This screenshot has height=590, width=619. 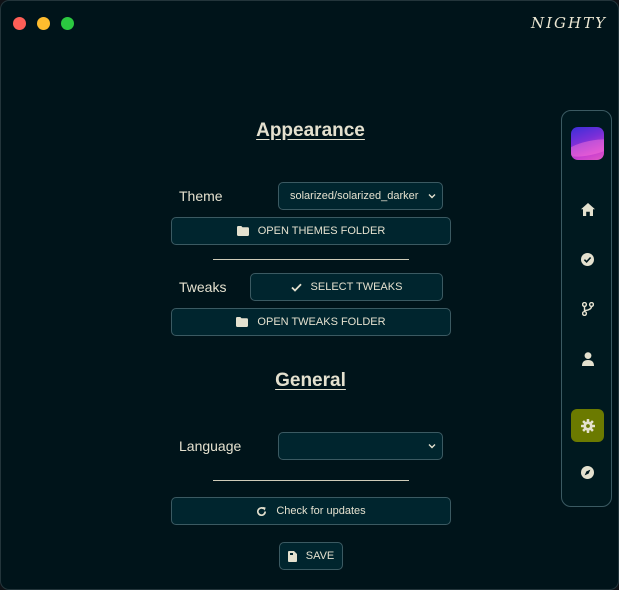 I want to click on sidebar-item-branches, so click(x=587, y=308).